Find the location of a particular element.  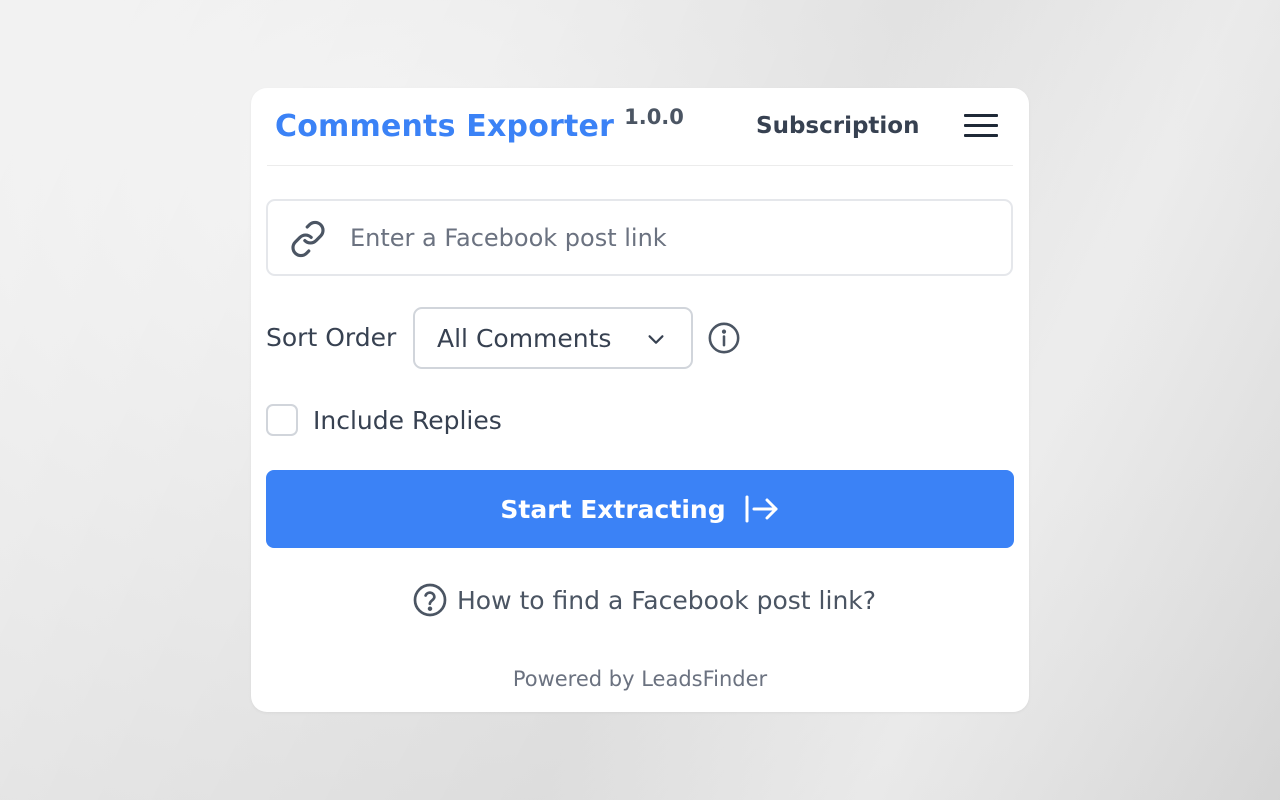

header: Comments Exporter 1.0.0 Subscription is located at coordinates (640, 127).